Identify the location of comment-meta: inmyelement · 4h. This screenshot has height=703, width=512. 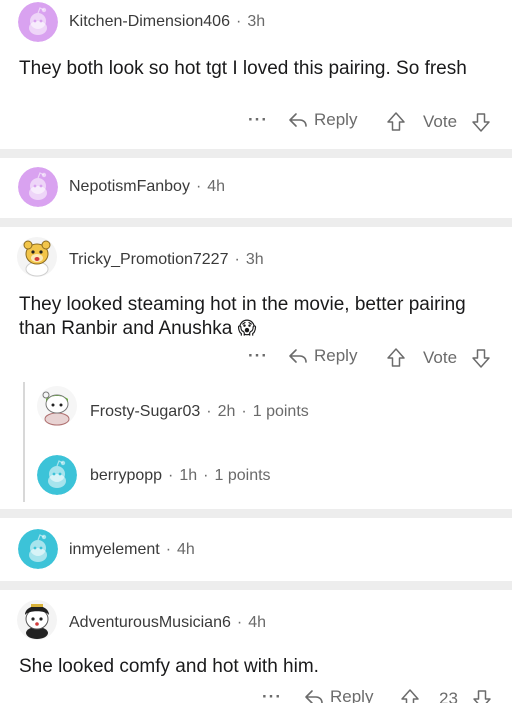
(132, 550).